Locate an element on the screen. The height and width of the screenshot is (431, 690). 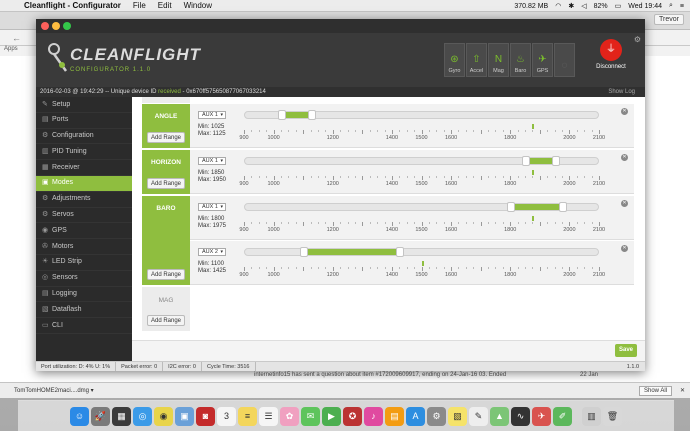
volume-icon: ◁ is located at coordinates (583, 6).